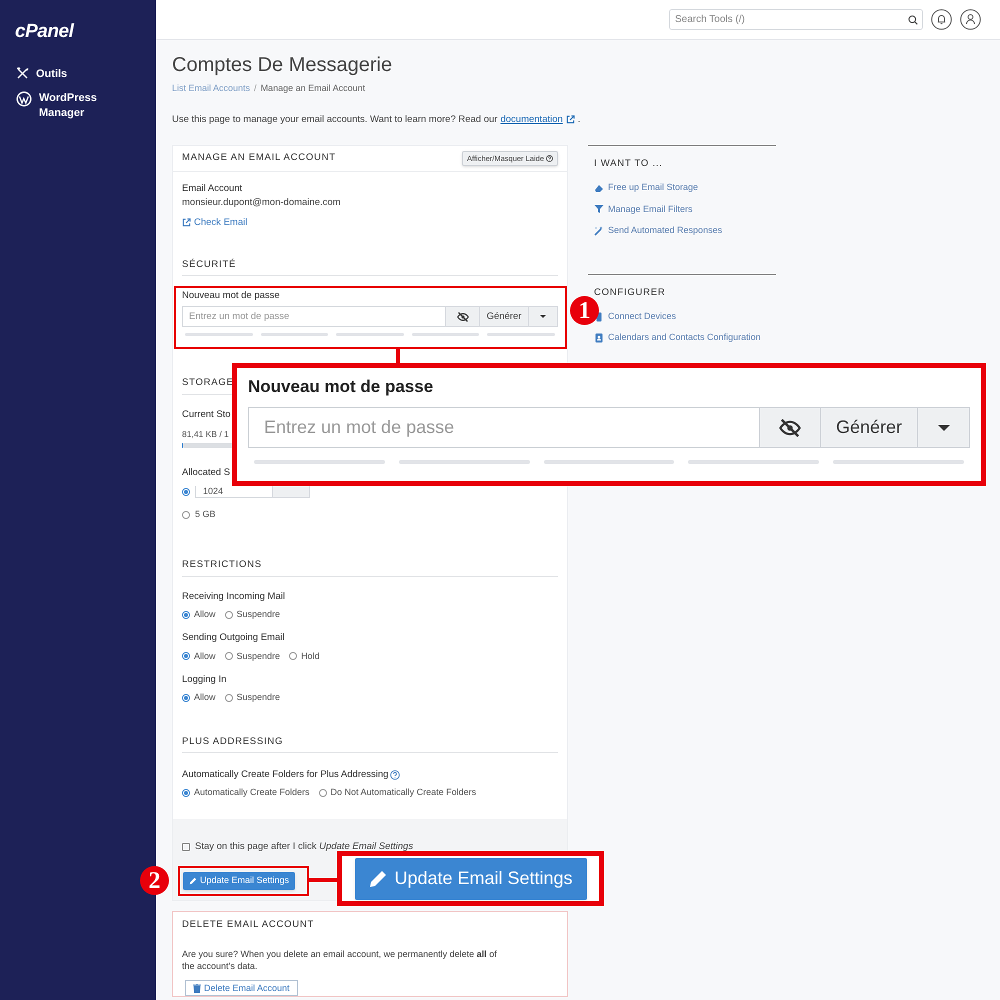 This screenshot has height=1000, width=1000. What do you see at coordinates (248, 925) in the screenshot?
I see `card-heading: DELETE EMAIL ACCOUNT` at bounding box center [248, 925].